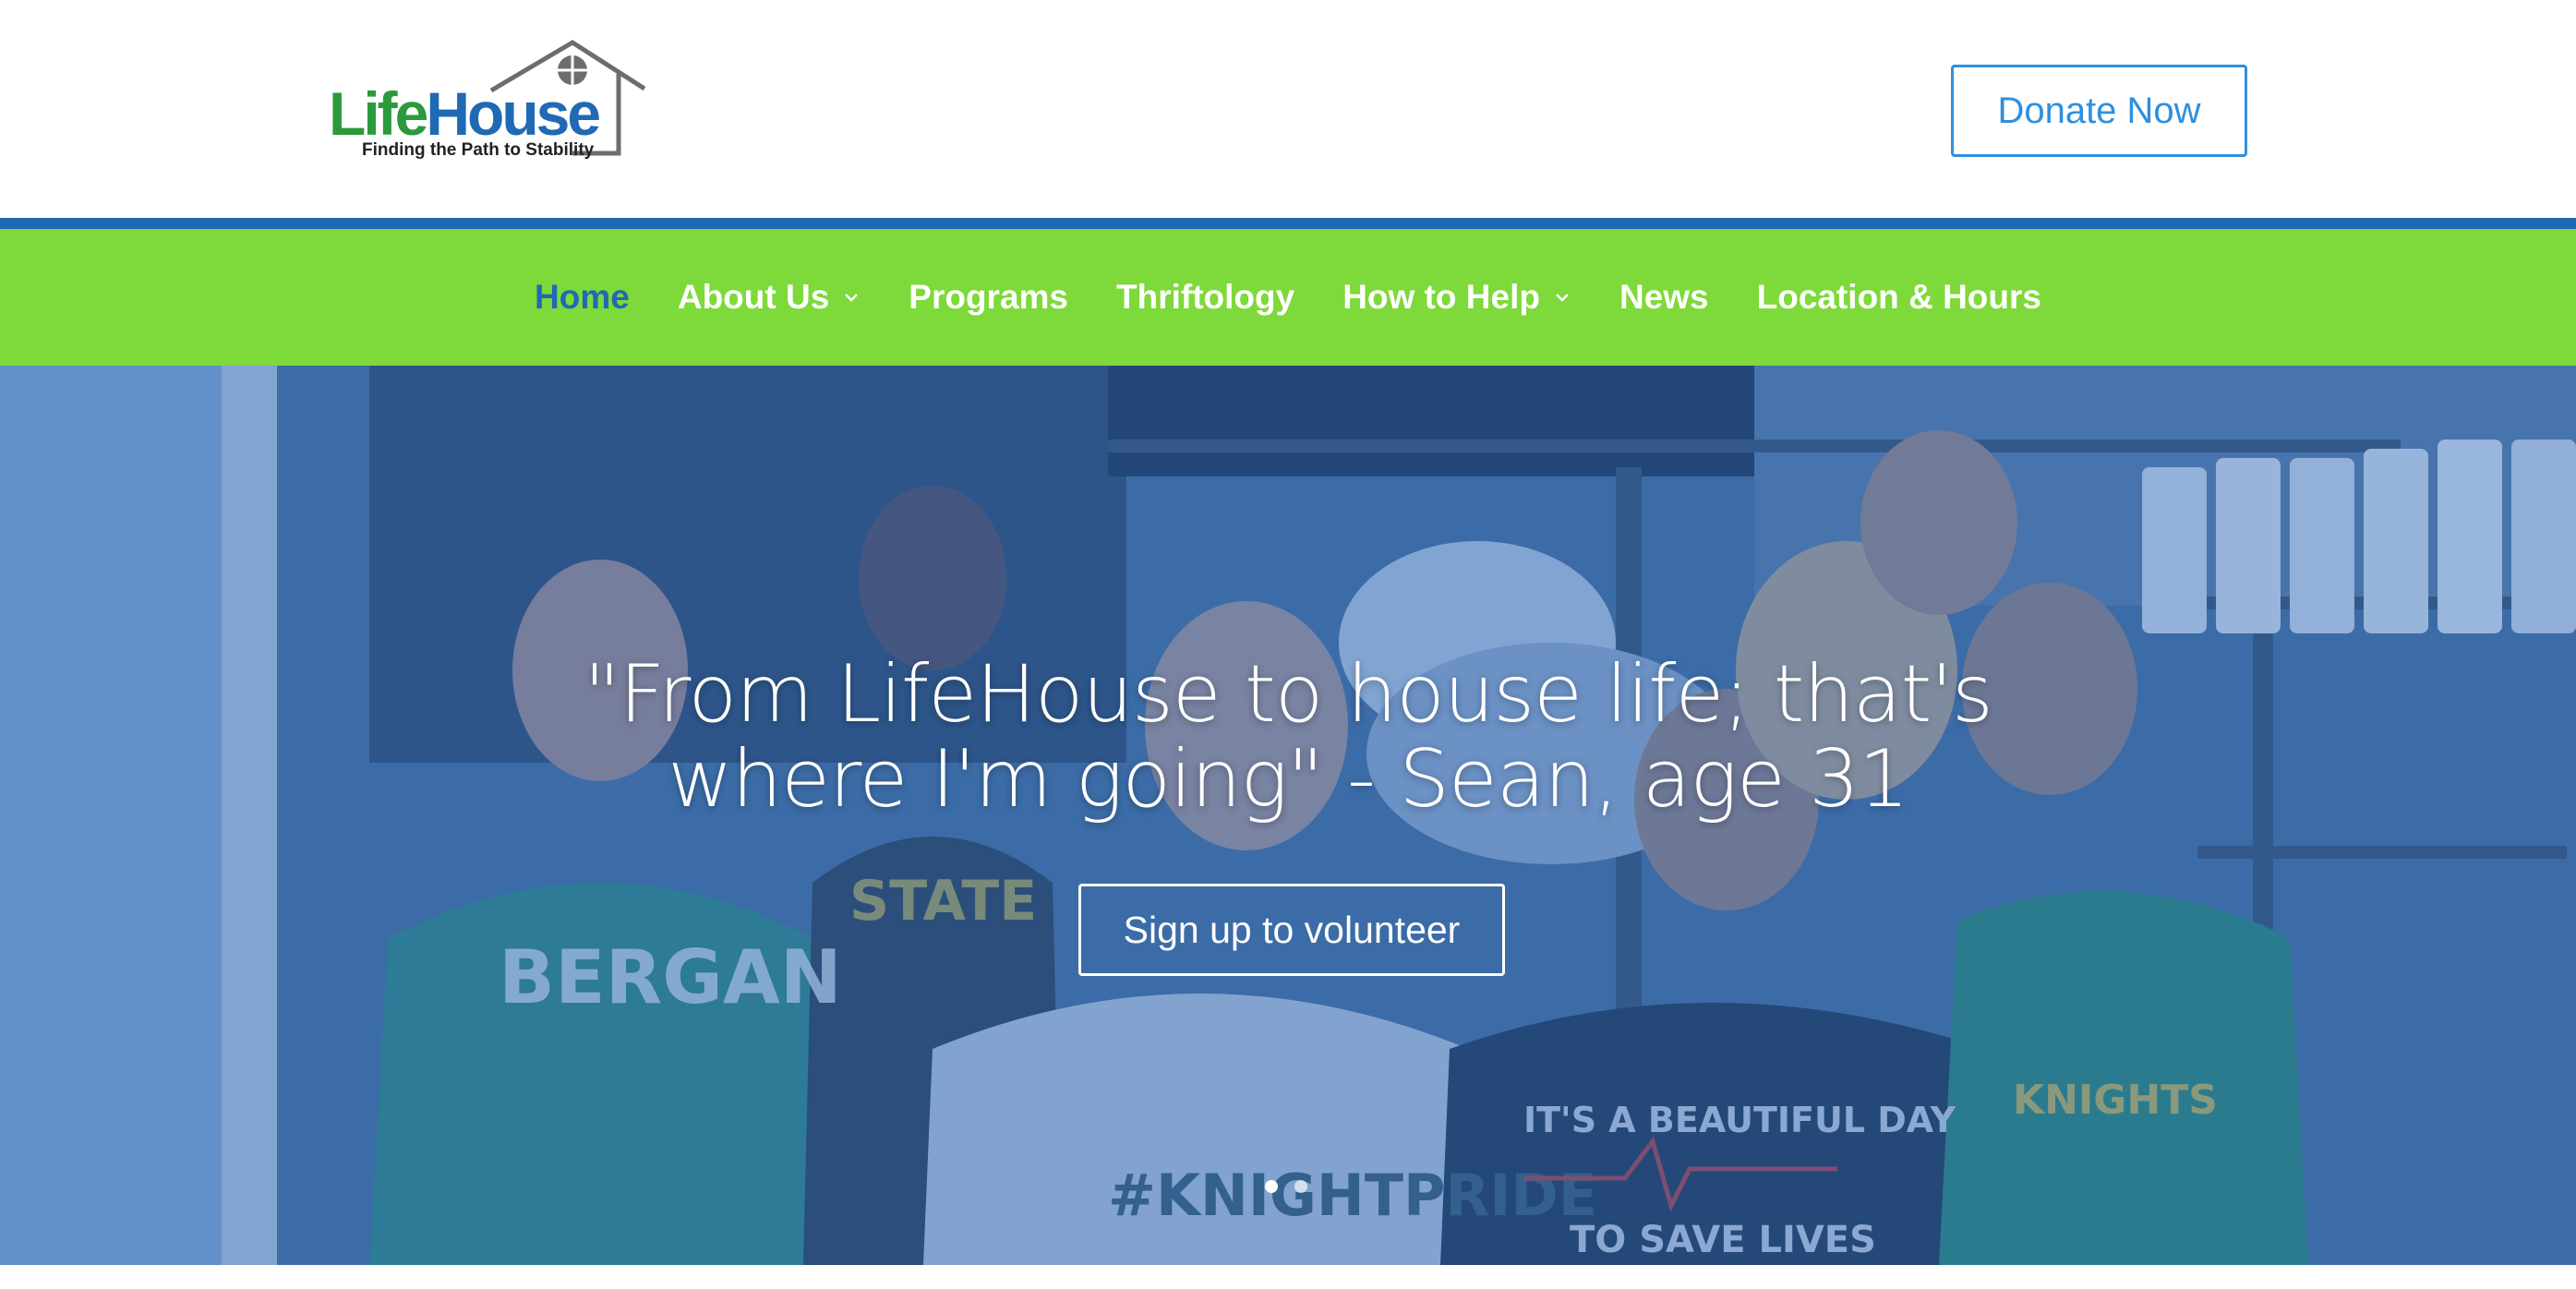 This screenshot has width=2576, height=1289. I want to click on nav-item-label: News, so click(1664, 297).